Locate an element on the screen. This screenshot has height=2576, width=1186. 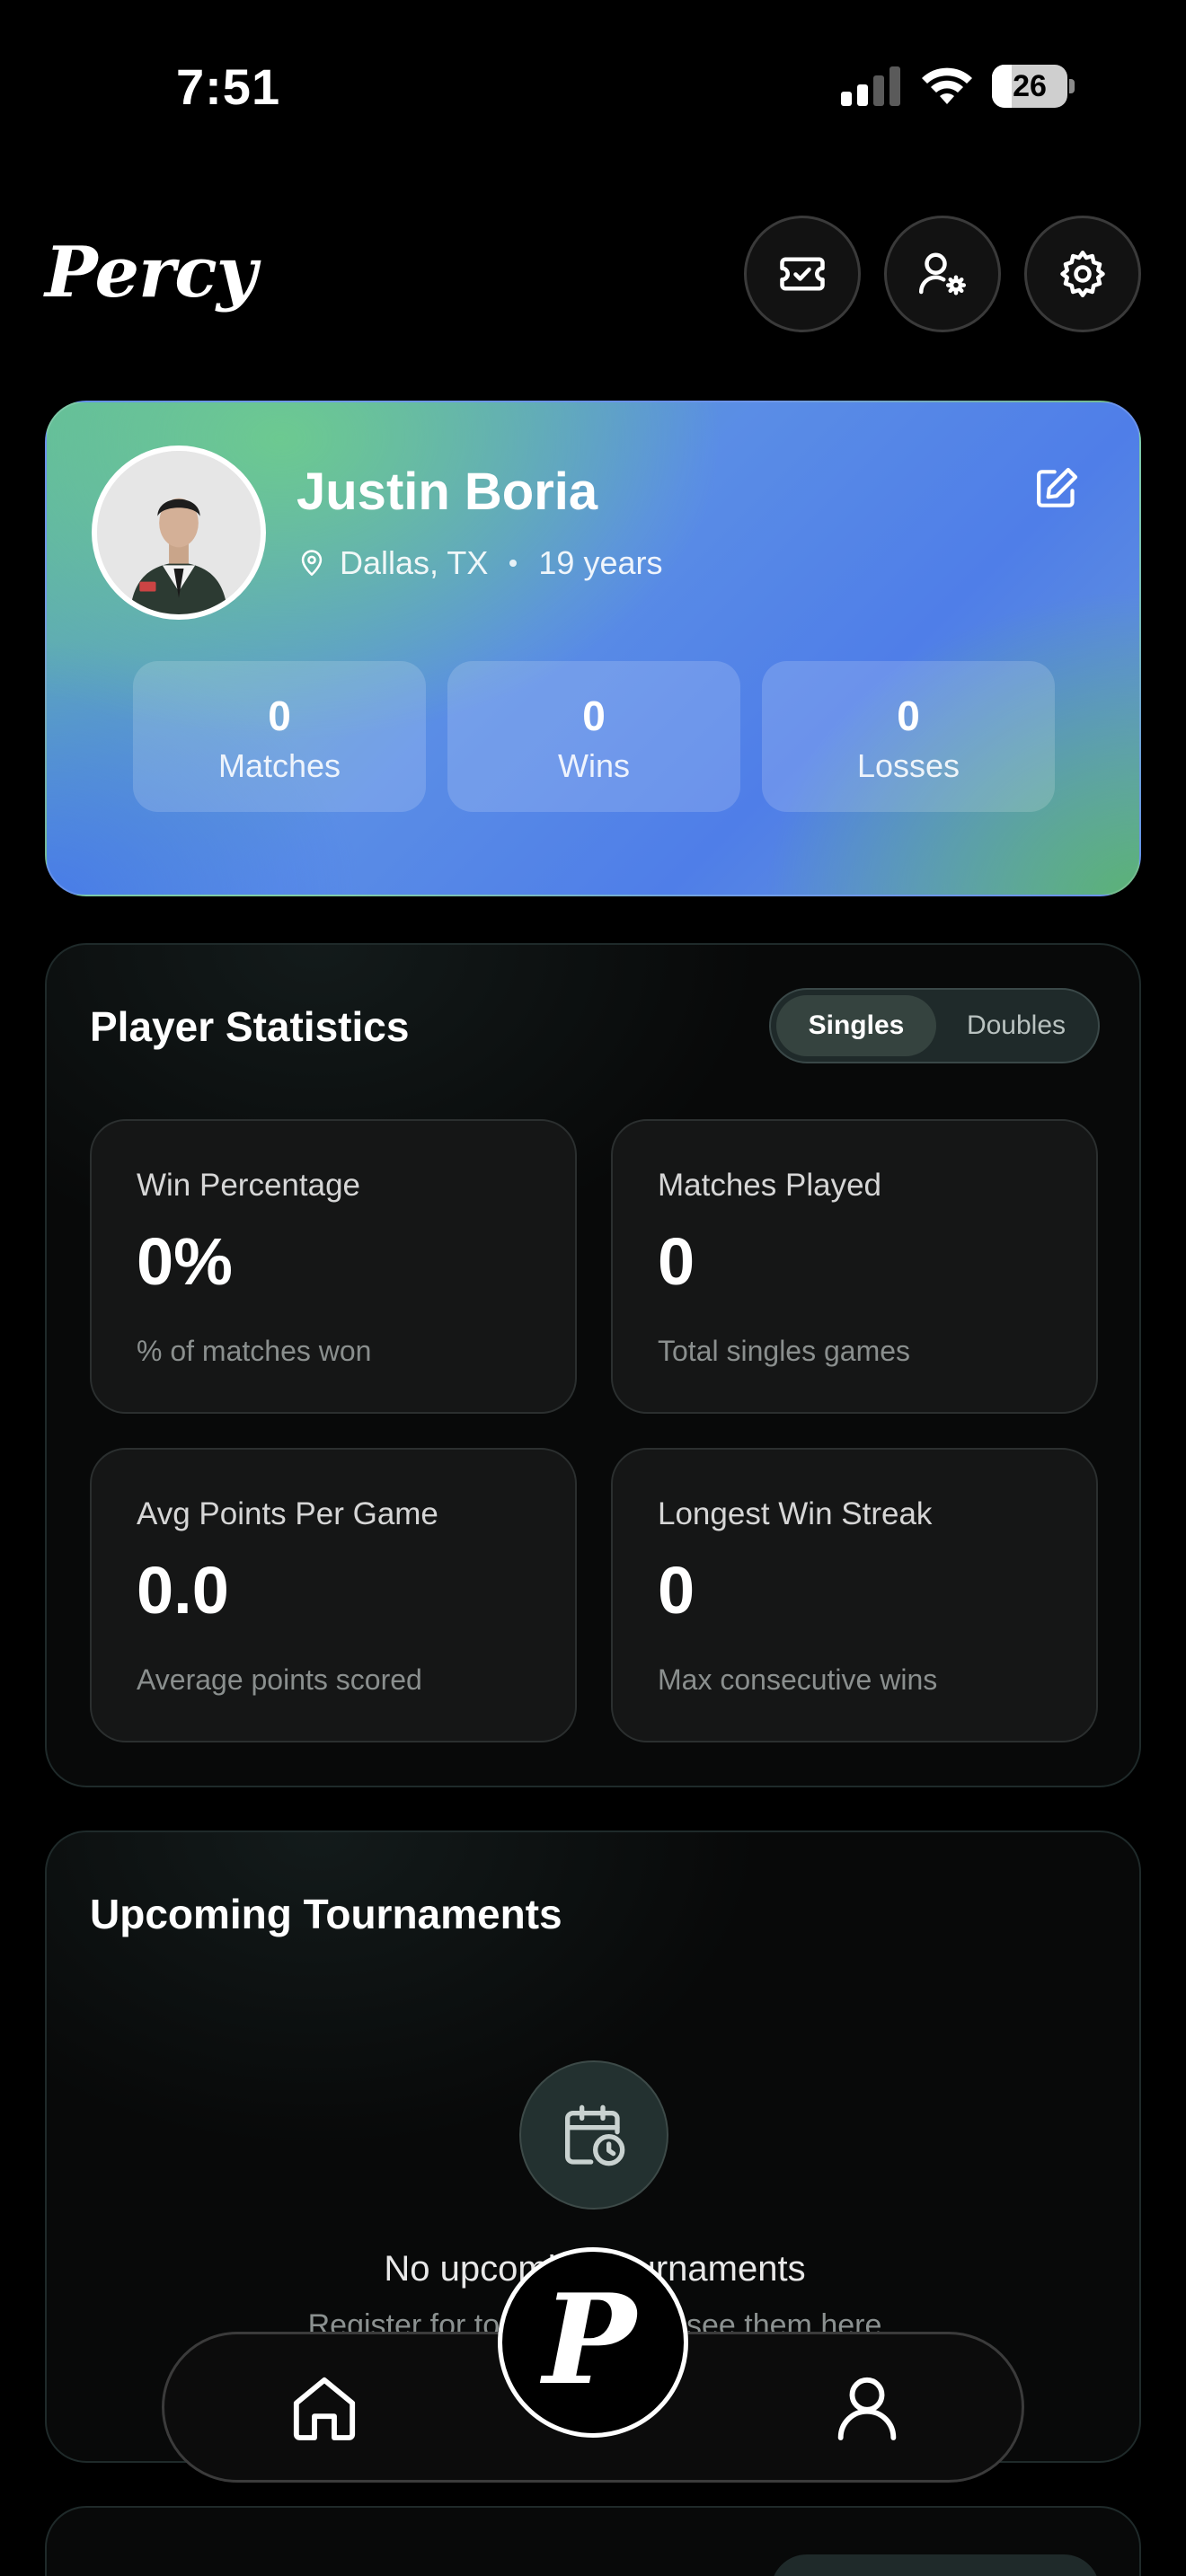
account-settings-button is located at coordinates (942, 274).